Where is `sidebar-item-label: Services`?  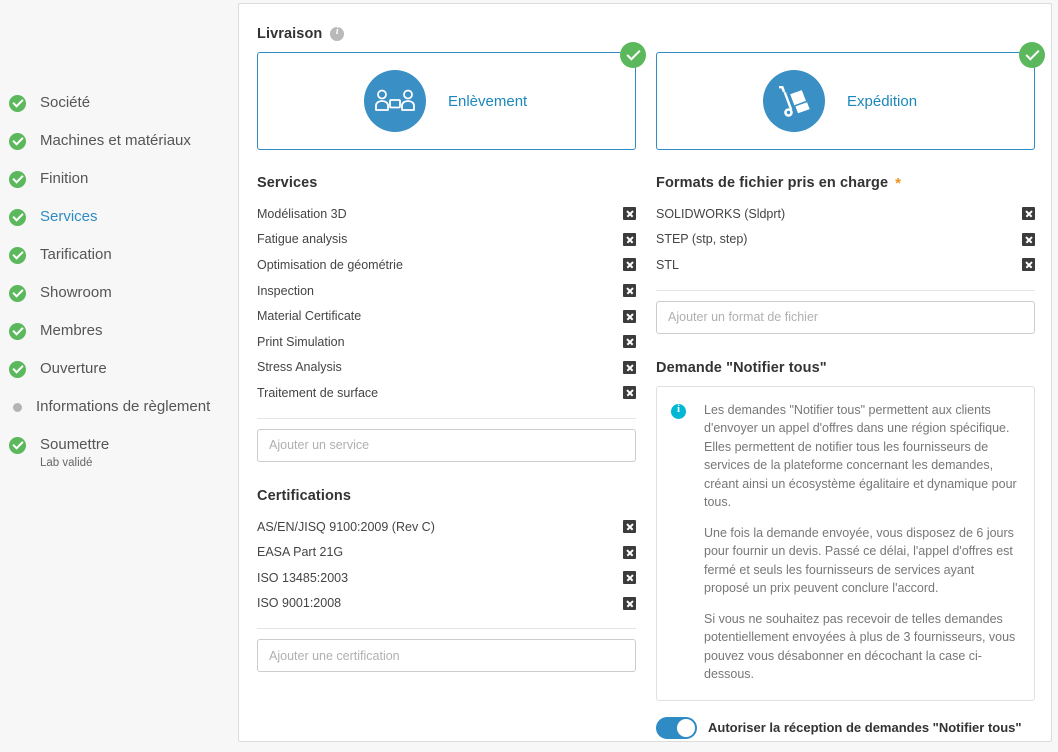
sidebar-item-label: Services is located at coordinates (69, 216).